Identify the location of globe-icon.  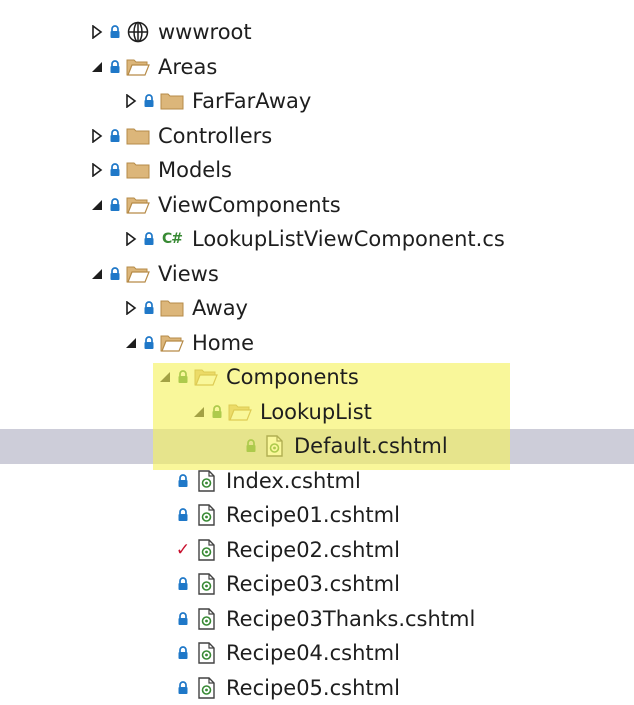
(138, 32).